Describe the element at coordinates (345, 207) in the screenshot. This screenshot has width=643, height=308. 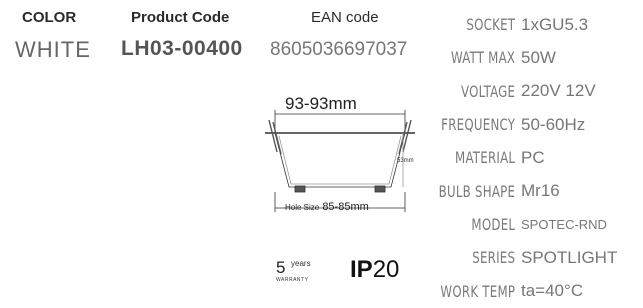
I see `hole-size-value: 85-85mm` at that location.